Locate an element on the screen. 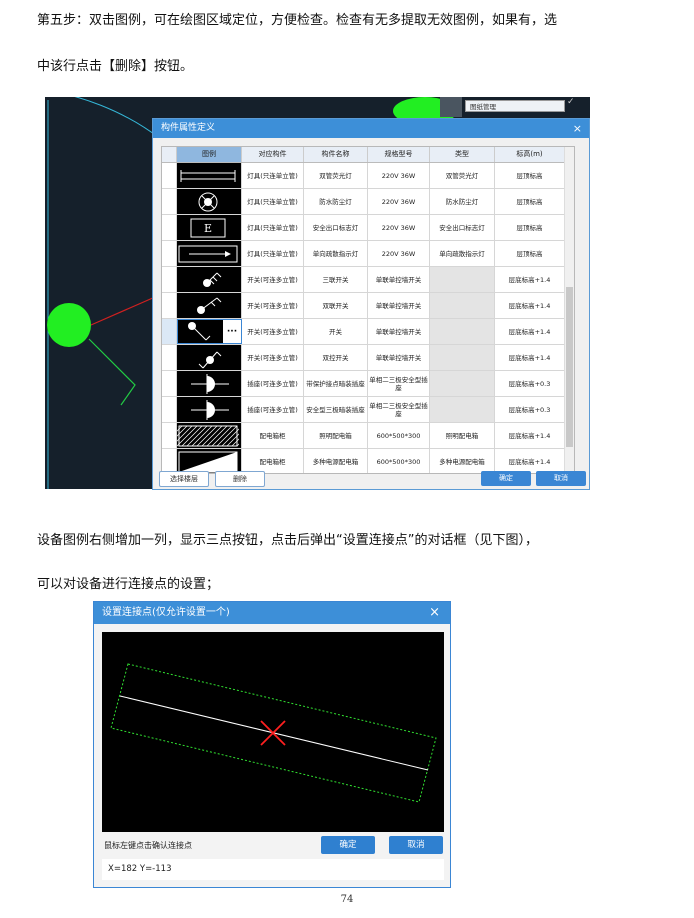 This screenshot has width=694, height=918. column-header: 对应构件 is located at coordinates (273, 154).